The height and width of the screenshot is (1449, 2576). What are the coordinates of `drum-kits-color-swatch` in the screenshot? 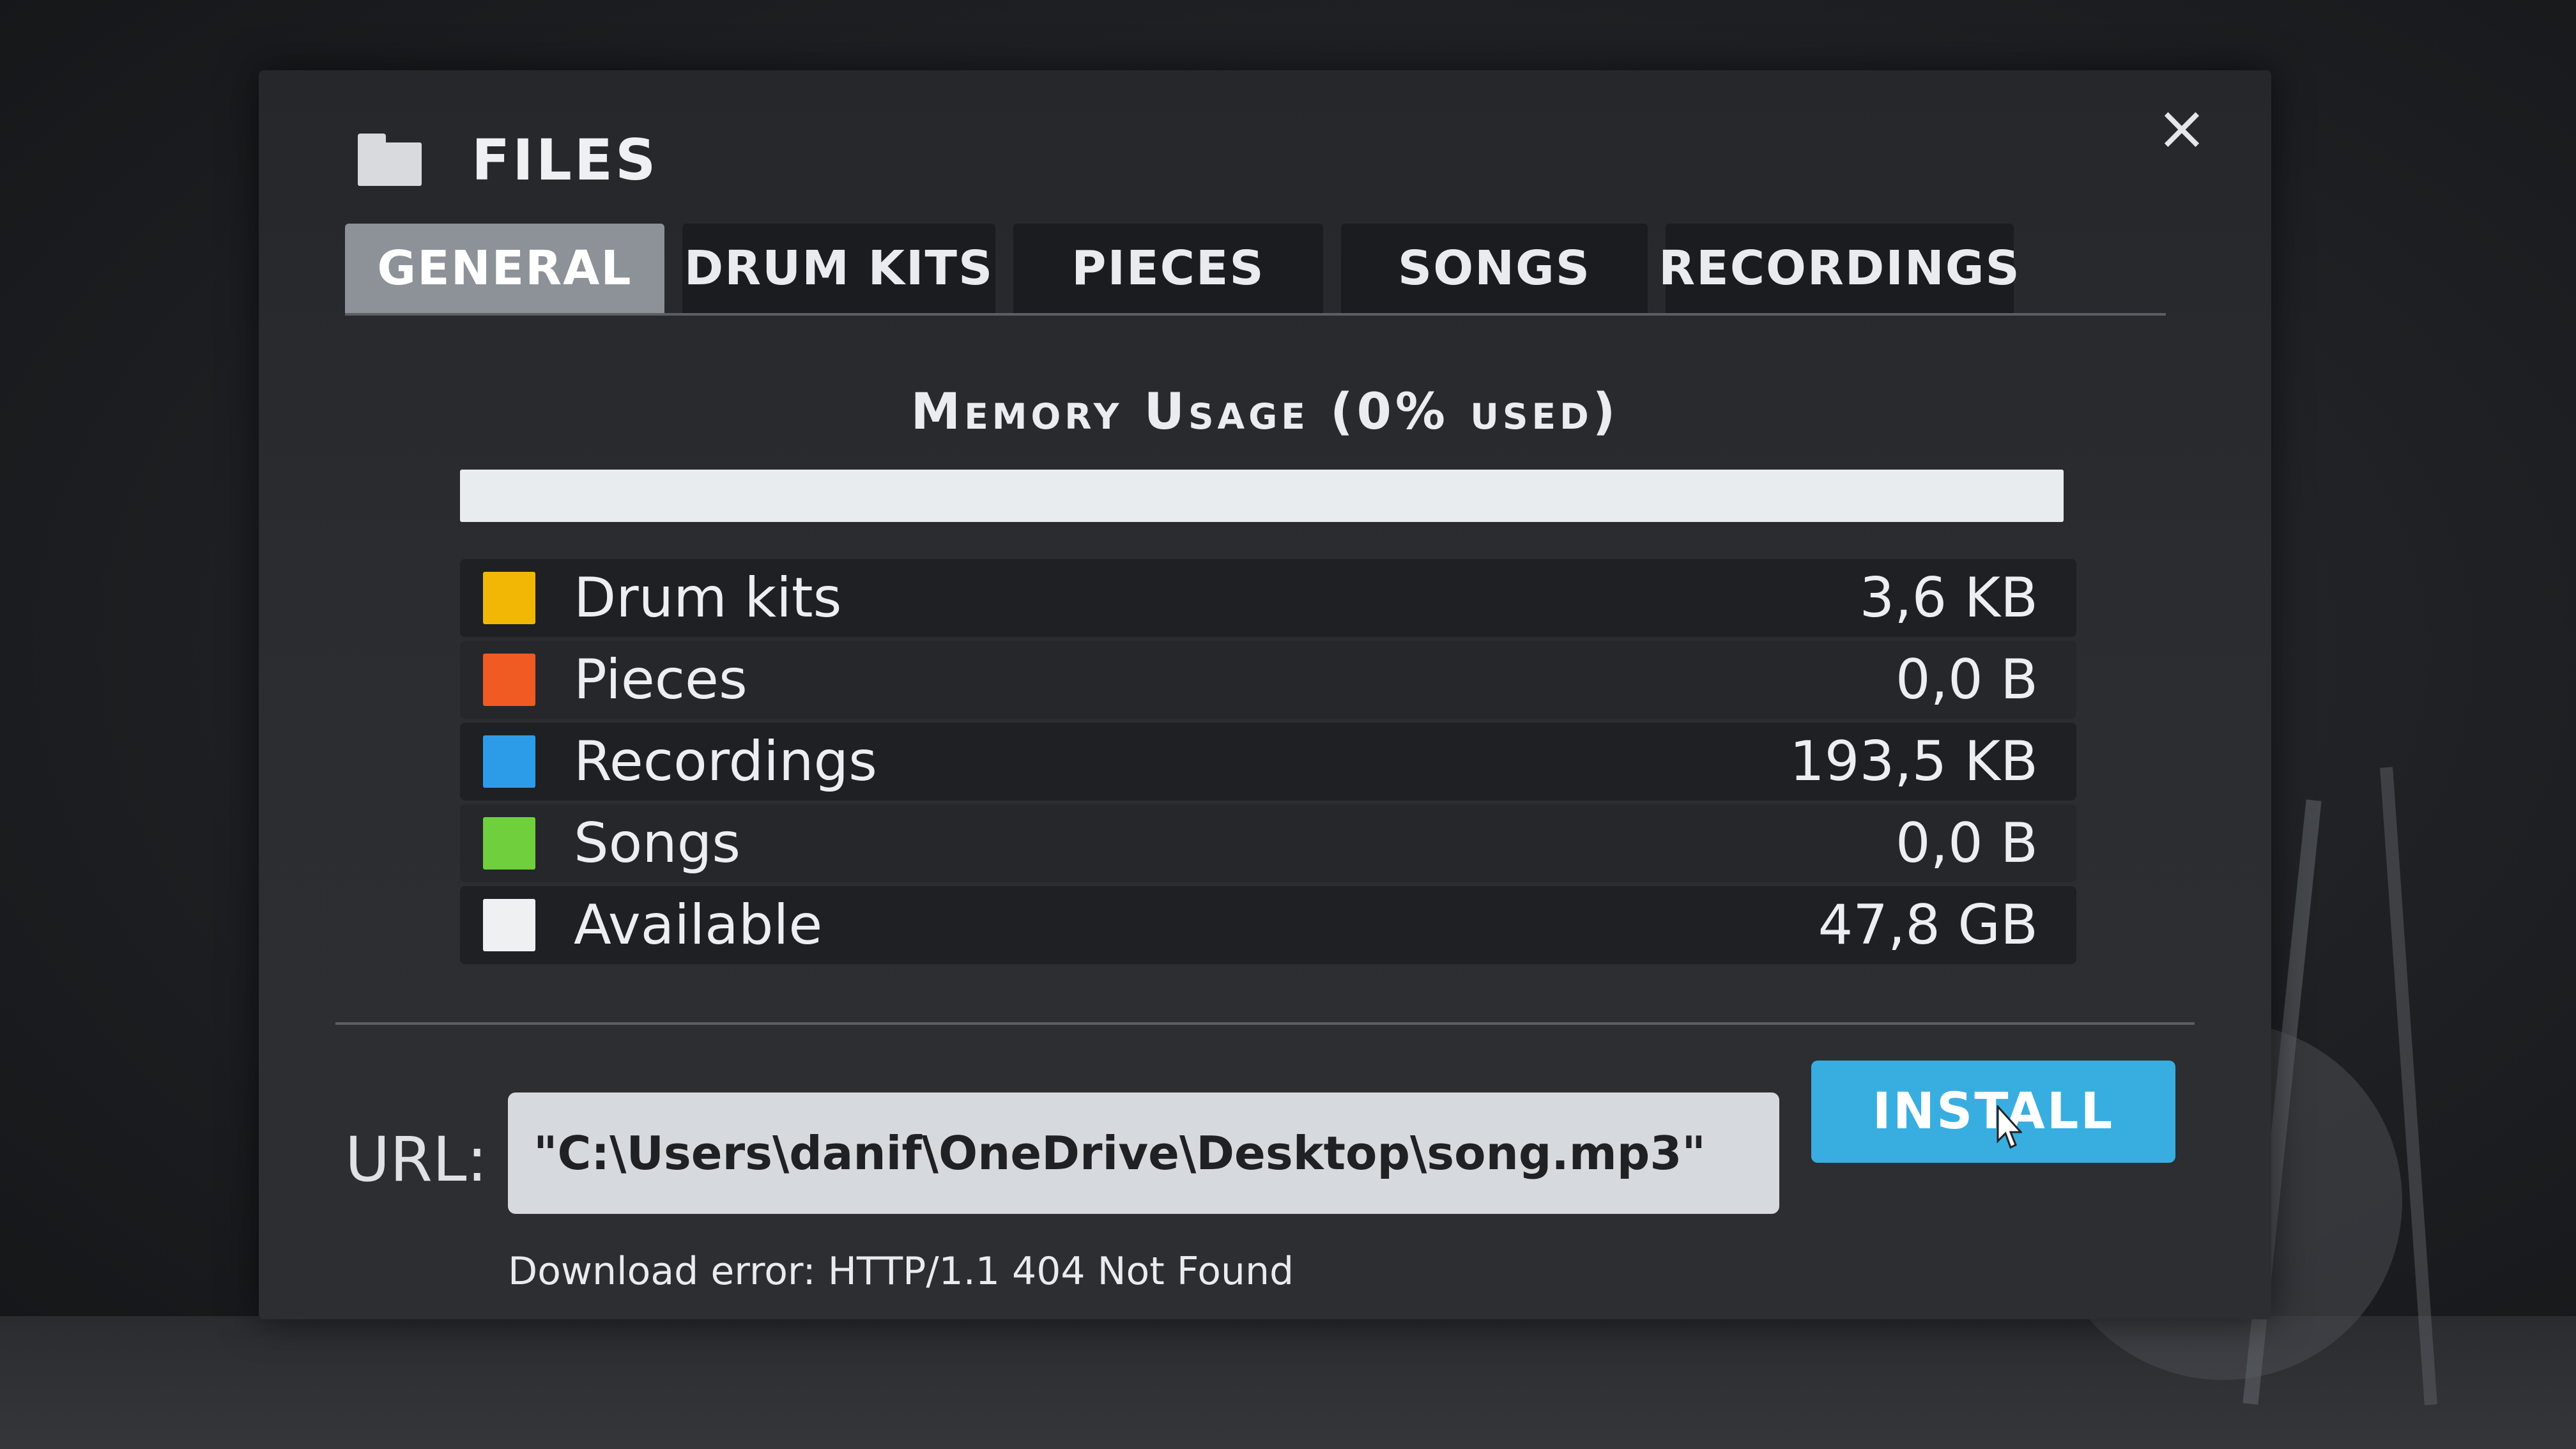 It's located at (509, 598).